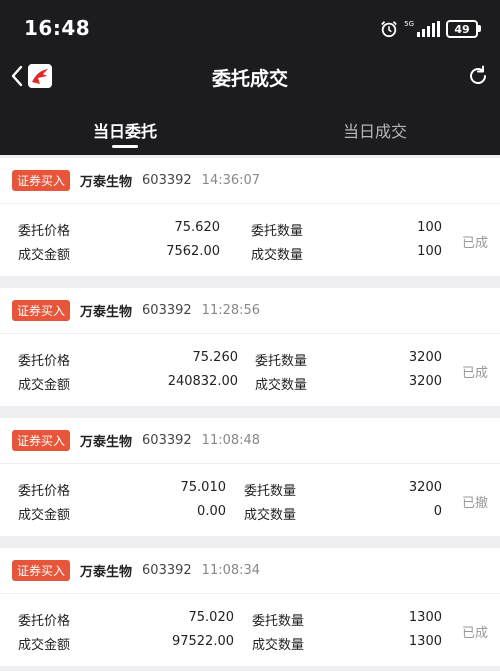 Image resolution: width=500 pixels, height=671 pixels. What do you see at coordinates (231, 570) in the screenshot?
I see `order-time: 11:08:34` at bounding box center [231, 570].